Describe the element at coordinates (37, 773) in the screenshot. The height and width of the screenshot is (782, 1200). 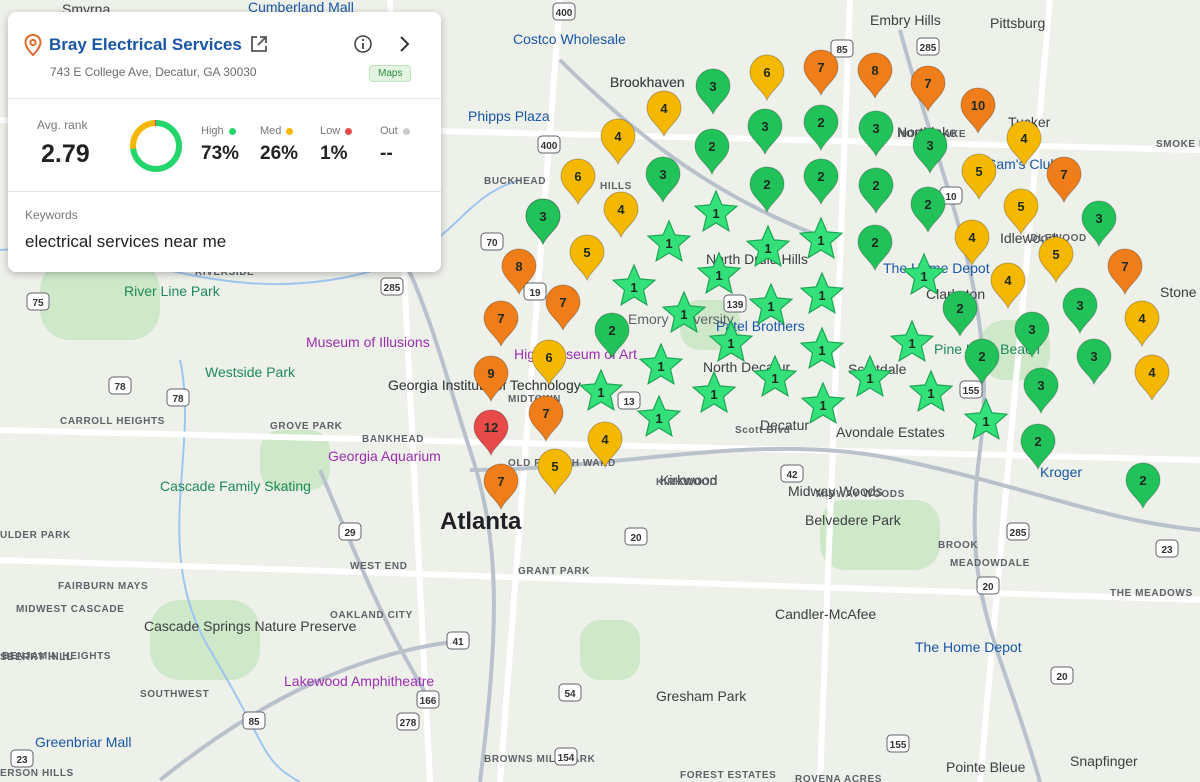
I see `area-label: ERSON HILLS` at that location.